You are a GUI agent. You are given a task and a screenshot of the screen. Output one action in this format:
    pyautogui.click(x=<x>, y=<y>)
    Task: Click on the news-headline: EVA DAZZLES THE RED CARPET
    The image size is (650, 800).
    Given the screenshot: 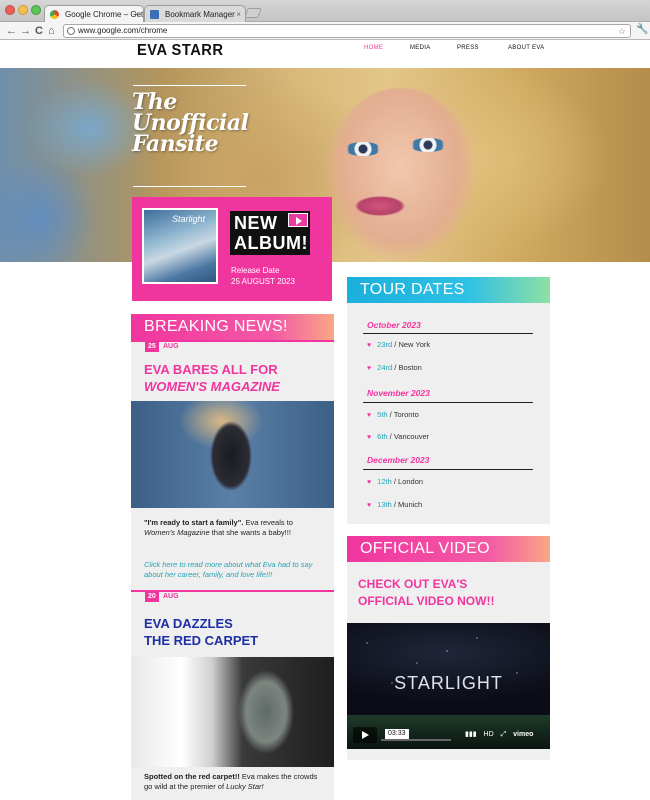 What is the action you would take?
    pyautogui.click(x=201, y=632)
    